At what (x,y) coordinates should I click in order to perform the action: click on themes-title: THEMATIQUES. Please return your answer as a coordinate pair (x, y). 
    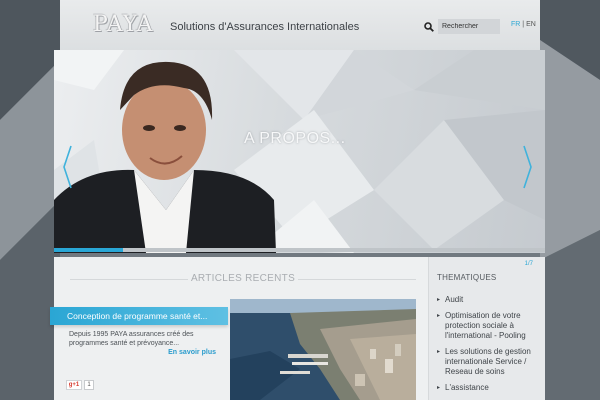
    Looking at the image, I should click on (467, 277).